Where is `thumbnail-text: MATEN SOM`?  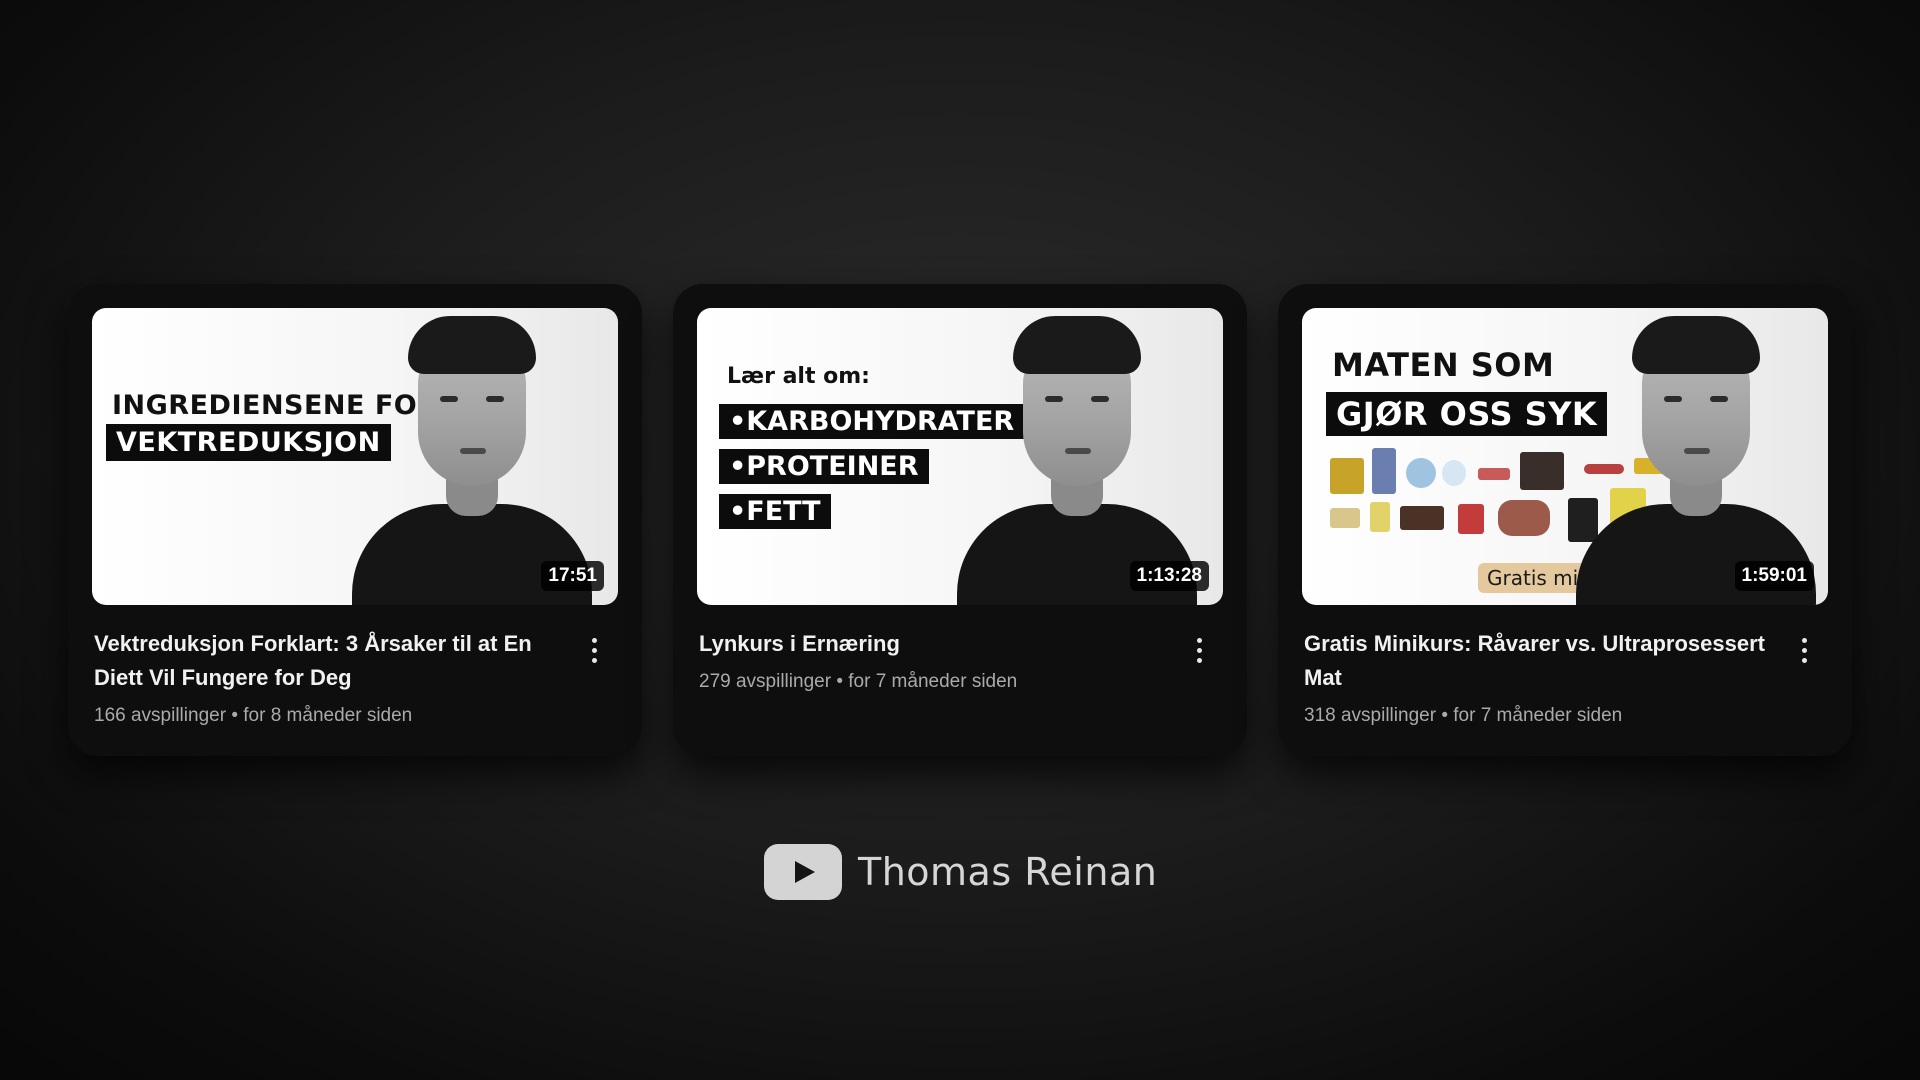
thumbnail-text: MATEN SOM is located at coordinates (1443, 365).